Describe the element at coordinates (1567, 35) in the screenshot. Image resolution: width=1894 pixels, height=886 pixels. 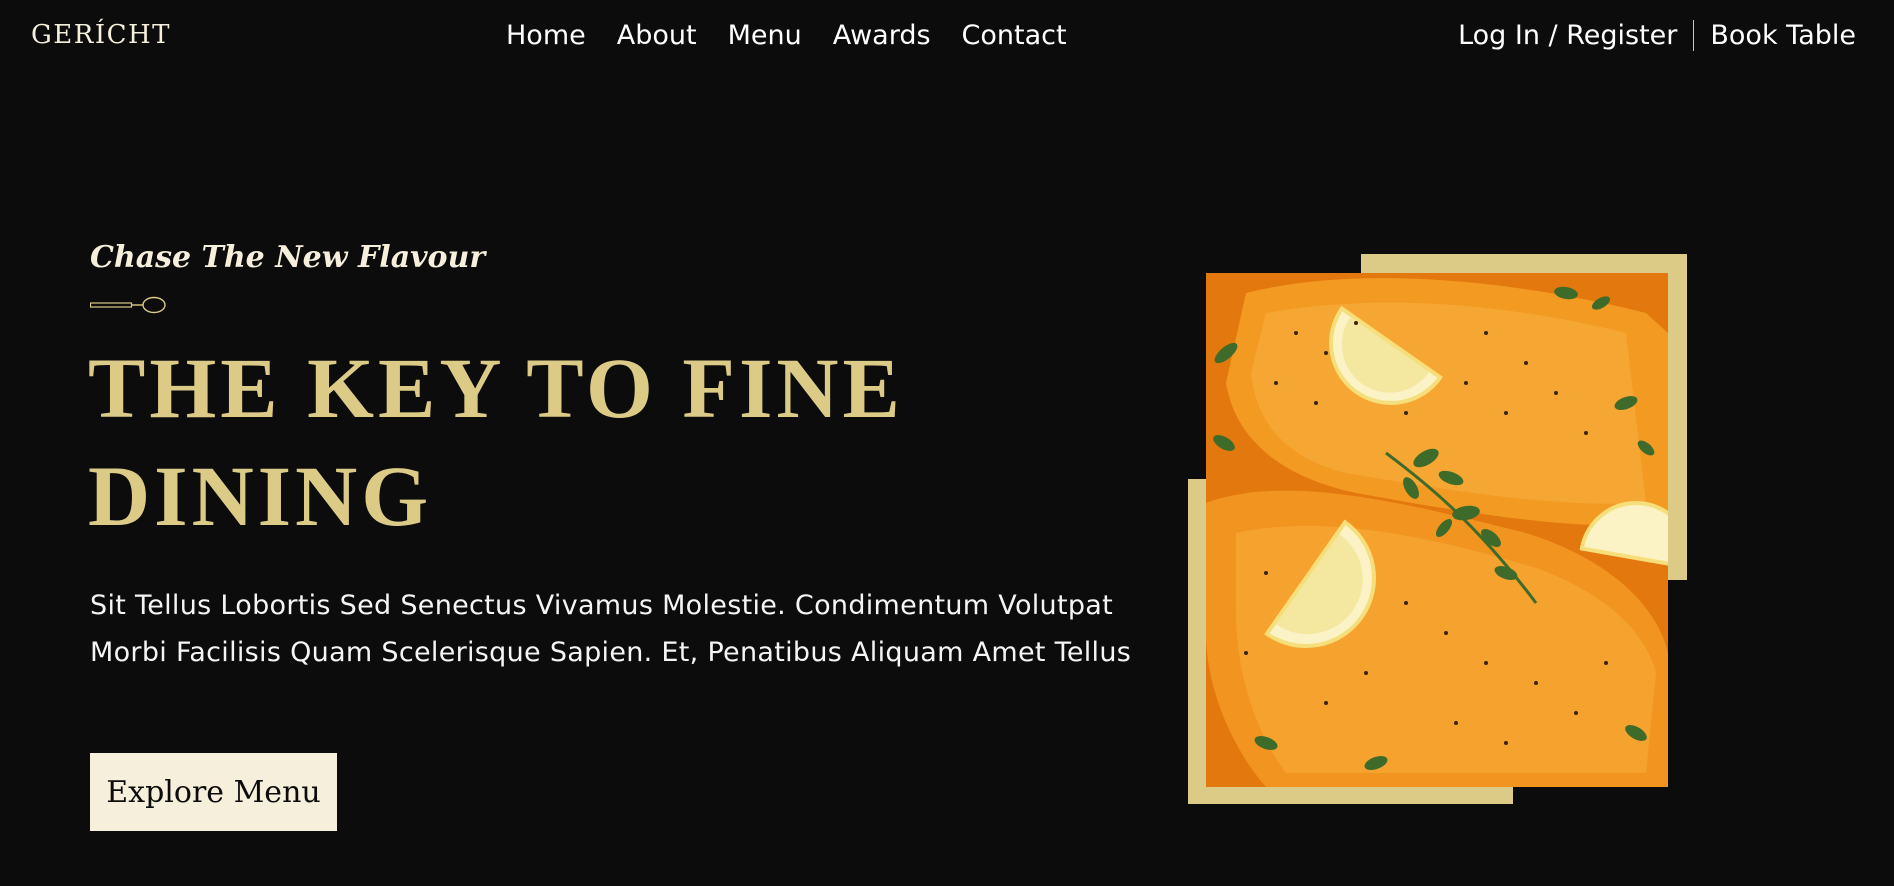
I see `login-register-link: Log In / Register` at that location.